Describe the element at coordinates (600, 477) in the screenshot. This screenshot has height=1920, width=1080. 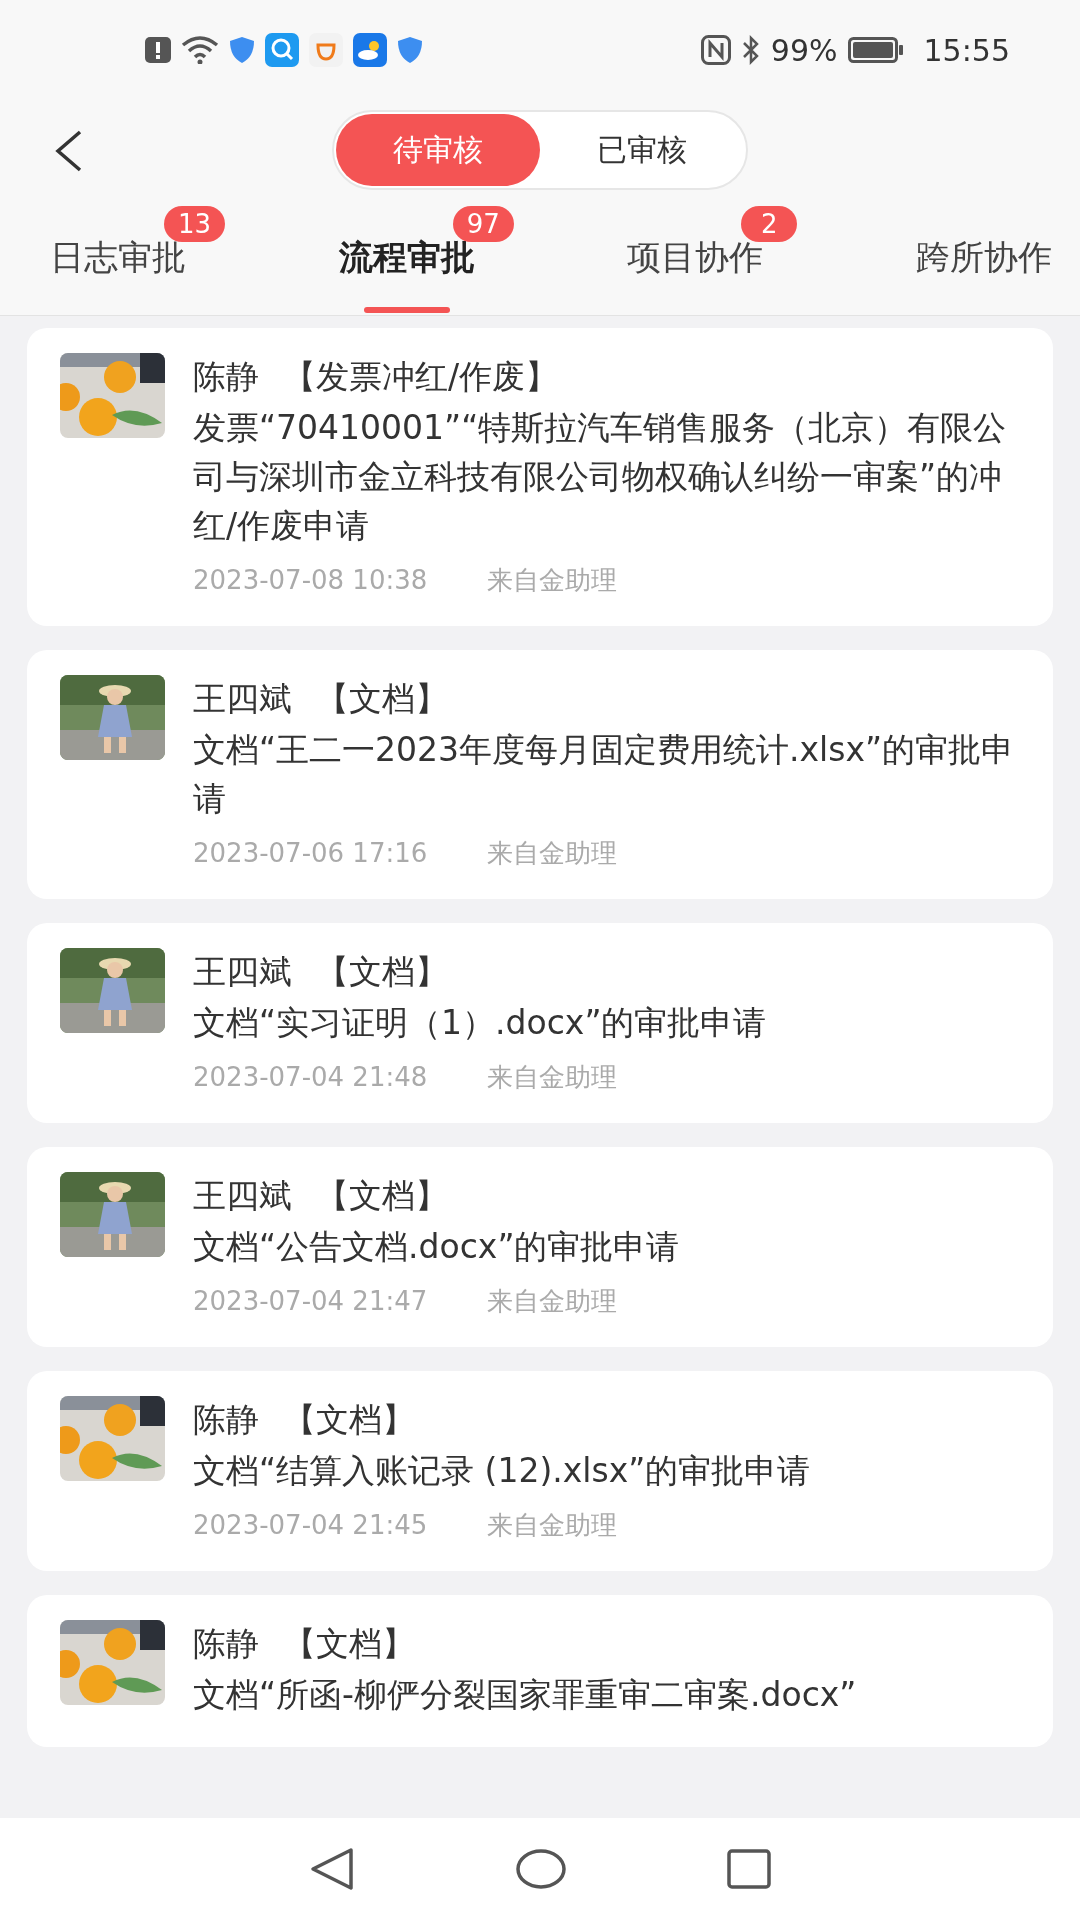
I see `request-description: 发票“70410001”“特斯拉汽车销售服务（北京）有限公司与深圳市金立科技有限公司物权确认纠纷一审案”的冲红/作废申请` at that location.